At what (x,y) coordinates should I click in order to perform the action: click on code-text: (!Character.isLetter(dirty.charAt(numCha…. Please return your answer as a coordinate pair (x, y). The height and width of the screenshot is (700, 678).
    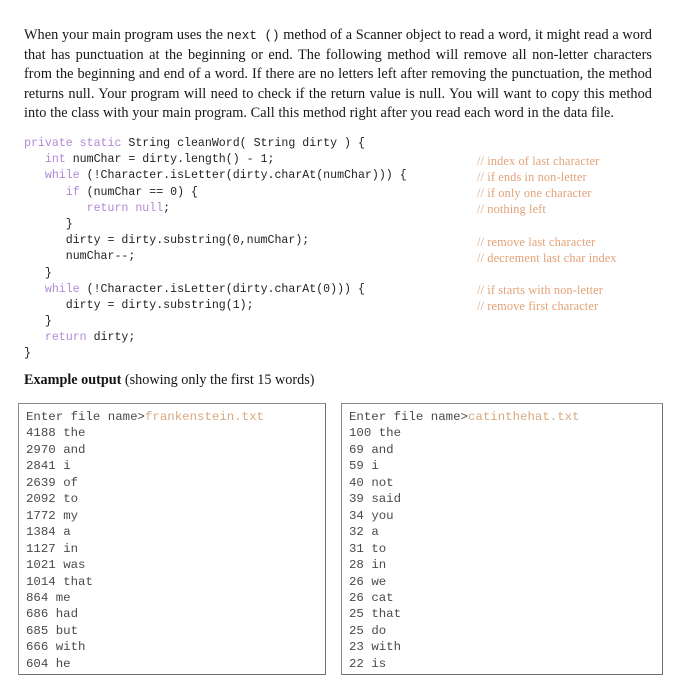
    Looking at the image, I should click on (243, 176).